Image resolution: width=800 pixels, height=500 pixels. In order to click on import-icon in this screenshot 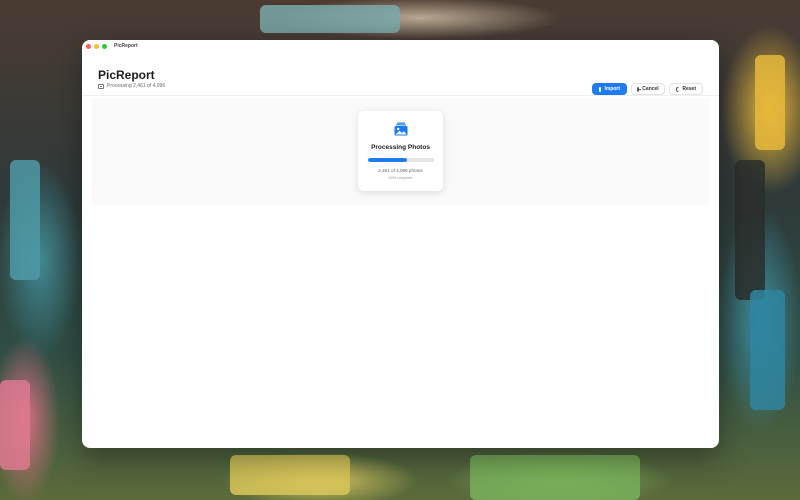, I will do `click(600, 89)`.